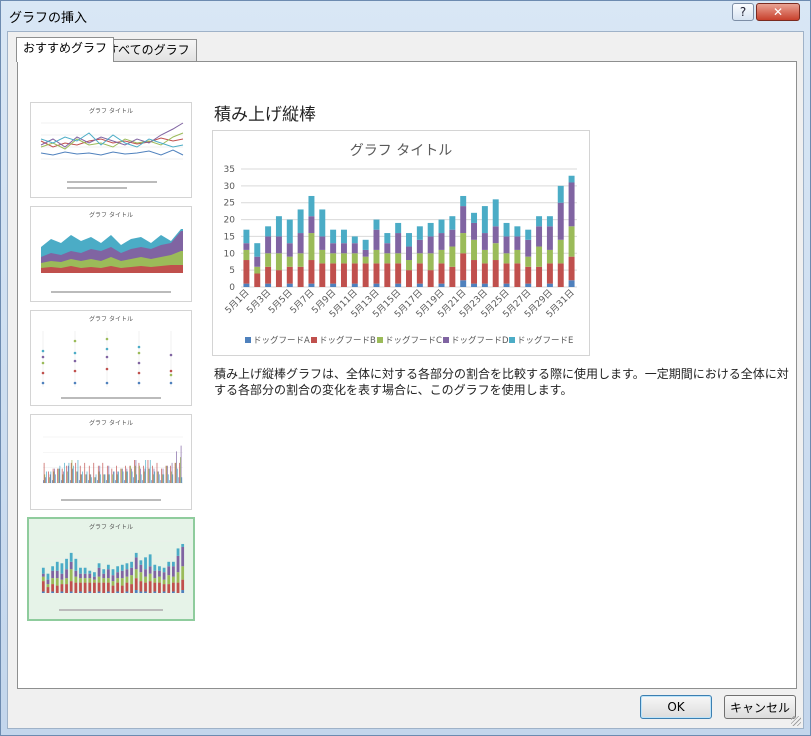 Image resolution: width=811 pixels, height=736 pixels. I want to click on legend-label: ドッグフードC, so click(413, 340).